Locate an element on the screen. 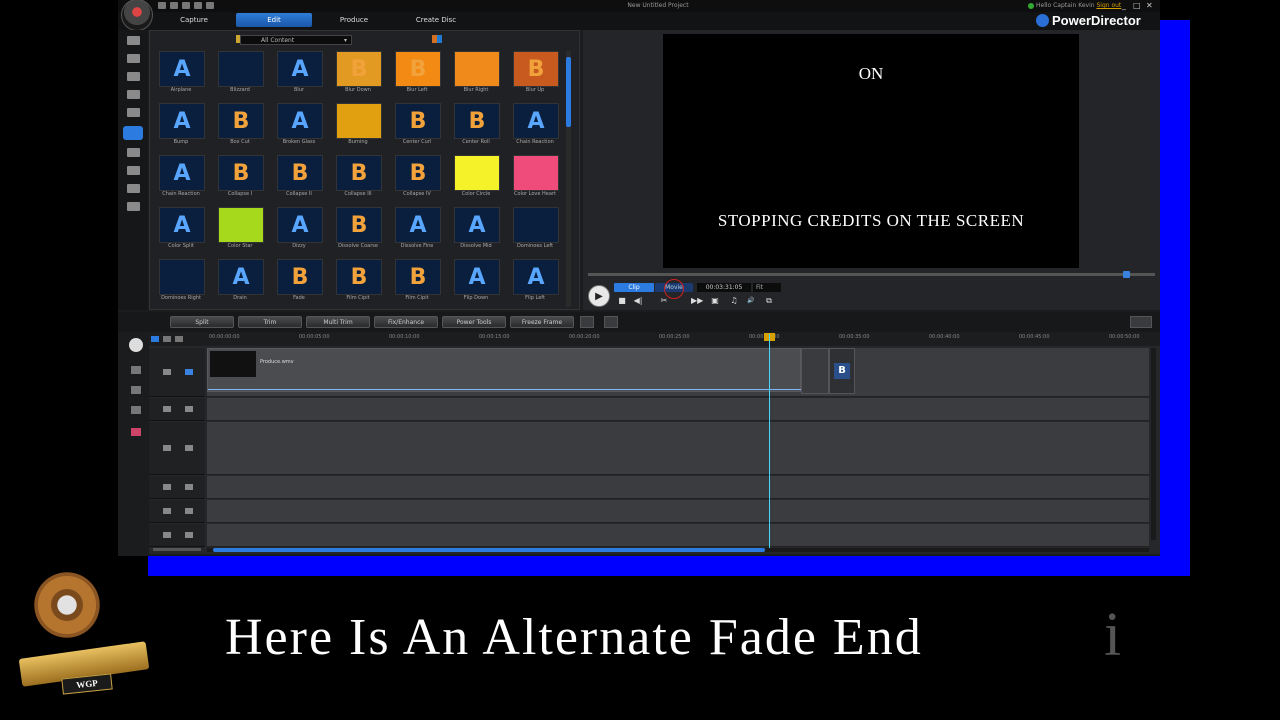 The height and width of the screenshot is (720, 1280). transition-room-icon is located at coordinates (133, 133).